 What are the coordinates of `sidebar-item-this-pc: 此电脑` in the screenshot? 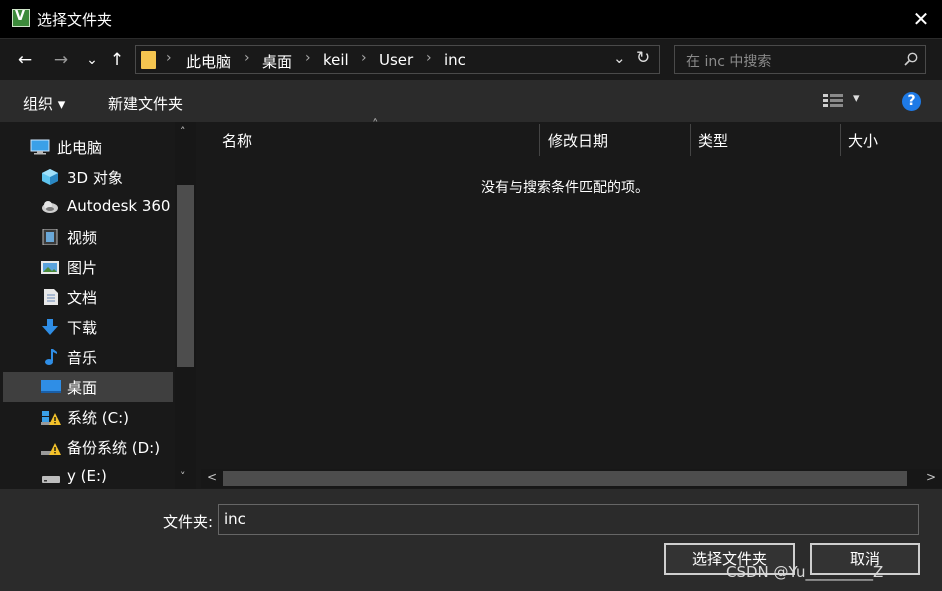 It's located at (88, 147).